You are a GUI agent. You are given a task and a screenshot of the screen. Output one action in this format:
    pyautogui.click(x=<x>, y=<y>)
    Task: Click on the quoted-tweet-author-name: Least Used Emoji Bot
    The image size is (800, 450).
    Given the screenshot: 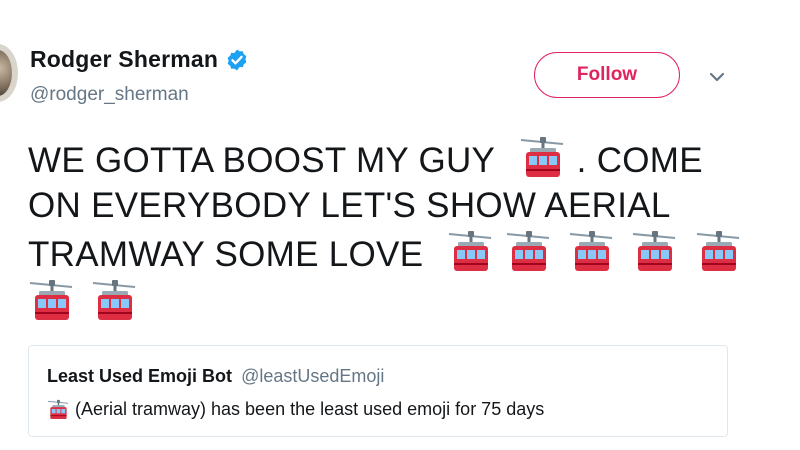 What is the action you would take?
    pyautogui.click(x=140, y=376)
    